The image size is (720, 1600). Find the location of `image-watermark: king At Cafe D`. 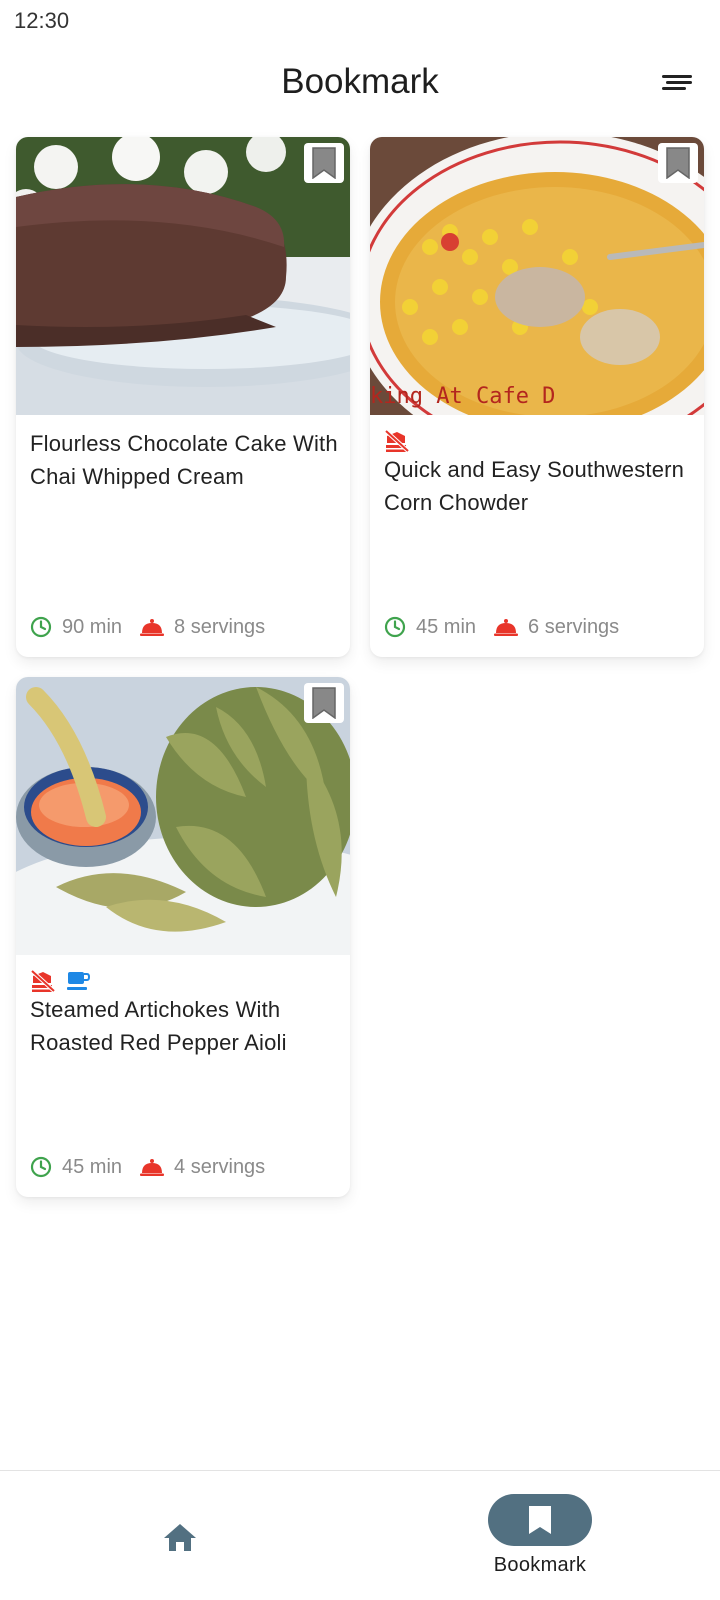

image-watermark: king At Cafe D is located at coordinates (462, 396).